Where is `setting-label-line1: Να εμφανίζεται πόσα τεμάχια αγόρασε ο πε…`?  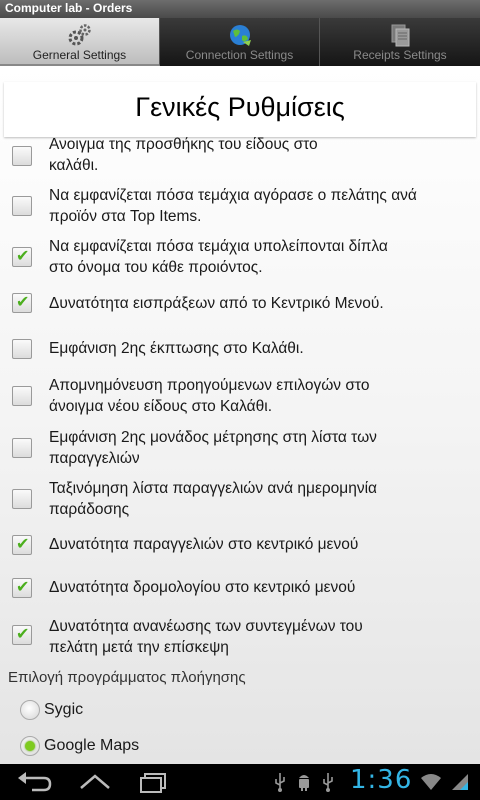 setting-label-line1: Να εμφανίζεται πόσα τεμάχια αγόρασε ο πε… is located at coordinates (233, 195).